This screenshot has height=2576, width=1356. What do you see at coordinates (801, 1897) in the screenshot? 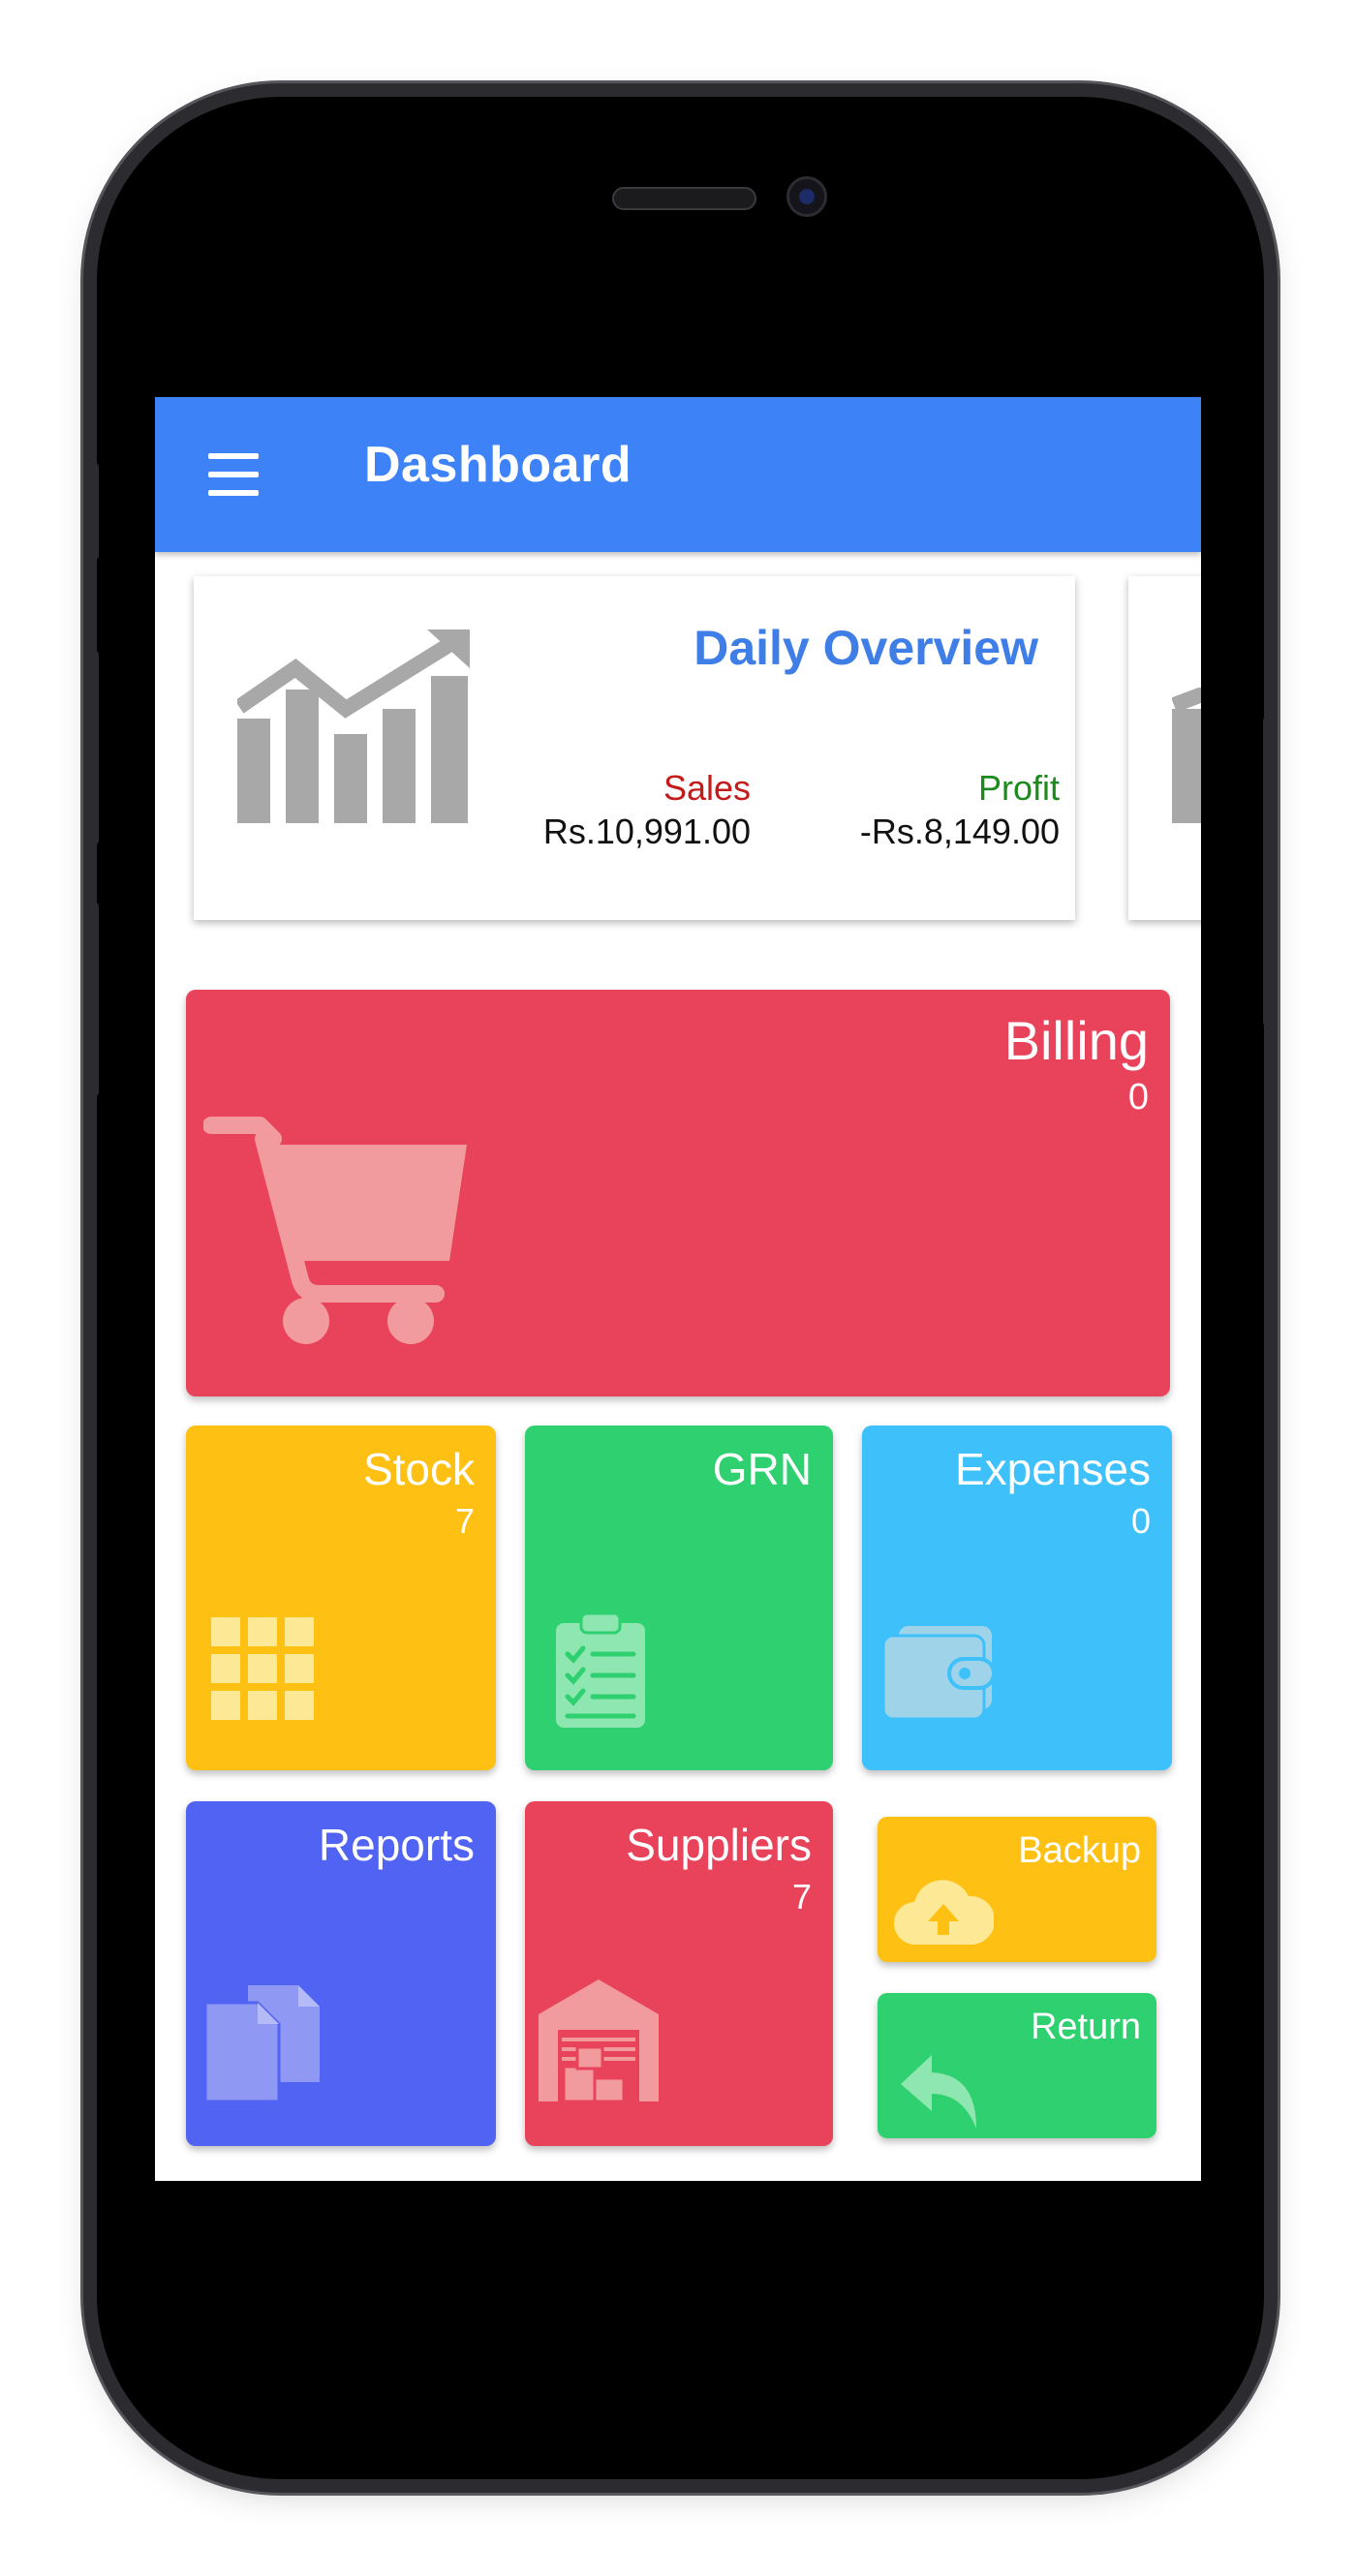
I see `suppliers-count: 7` at bounding box center [801, 1897].